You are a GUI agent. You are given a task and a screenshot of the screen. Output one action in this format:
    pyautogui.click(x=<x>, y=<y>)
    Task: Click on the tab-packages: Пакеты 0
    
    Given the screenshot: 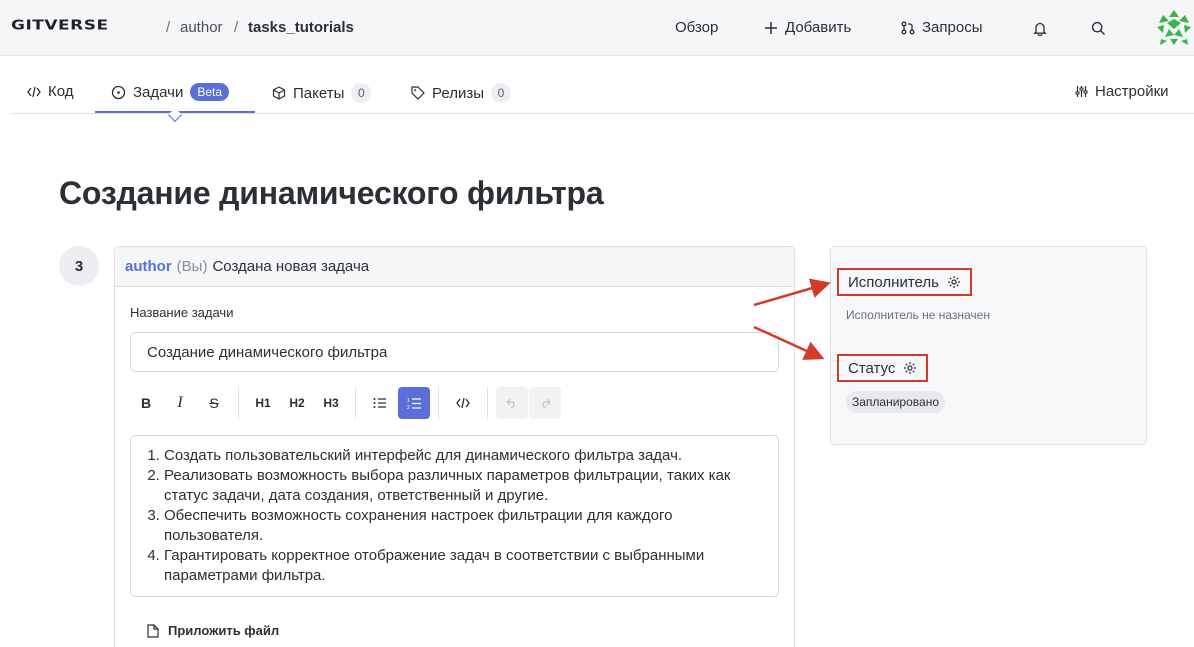 What is the action you would take?
    pyautogui.click(x=322, y=93)
    